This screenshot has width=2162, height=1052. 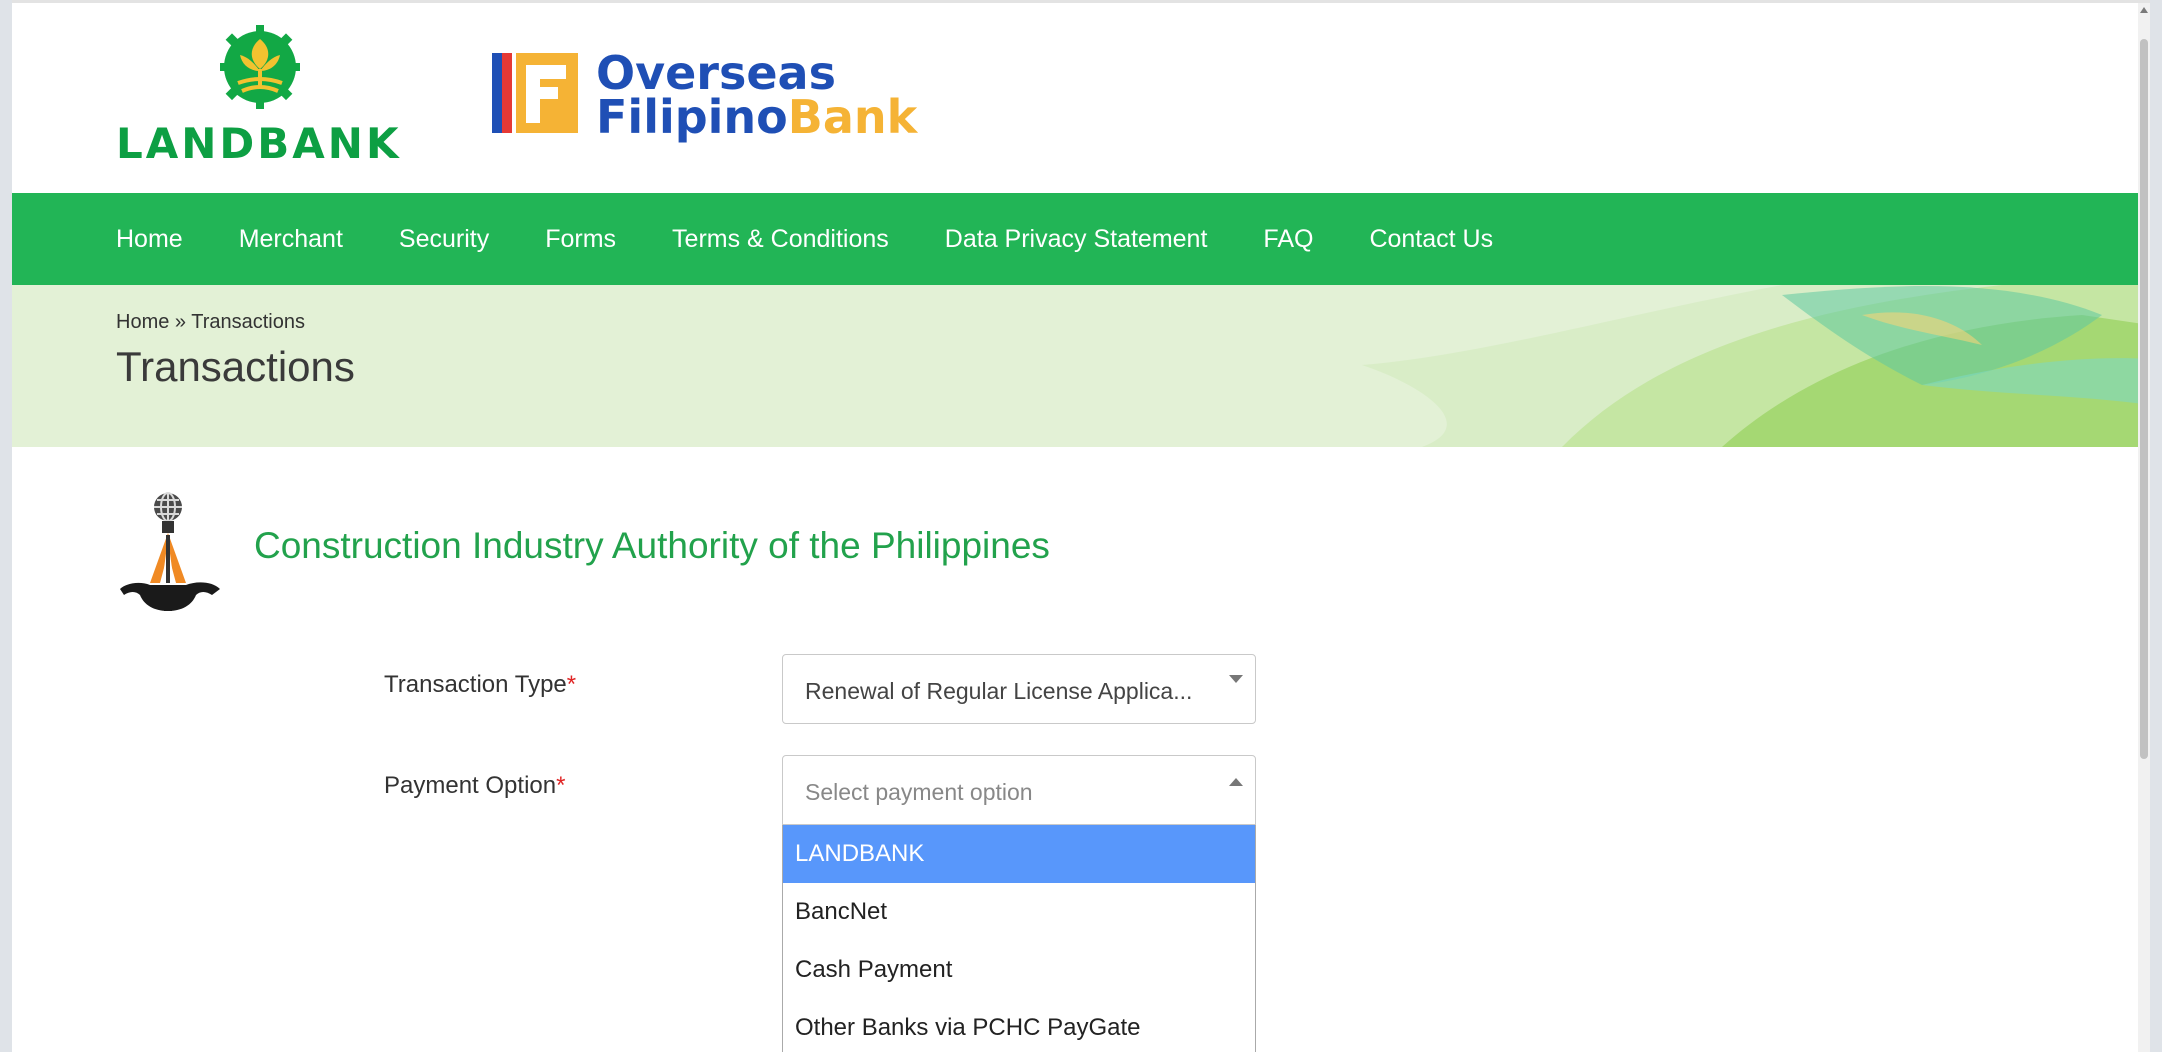 What do you see at coordinates (1019, 912) in the screenshot?
I see `payment-option-bancnet: BancNet` at bounding box center [1019, 912].